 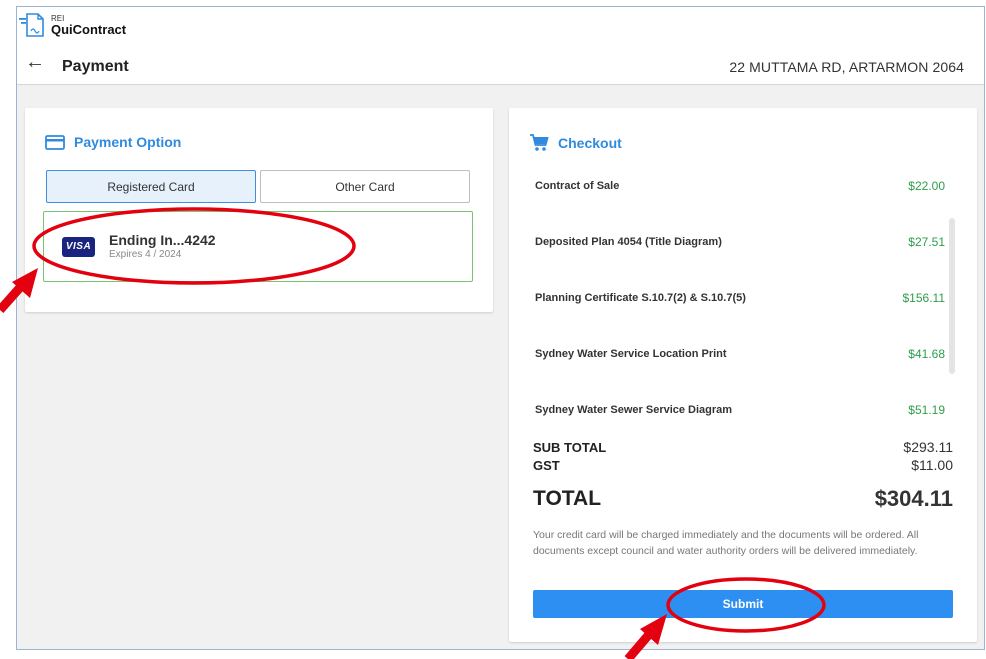 What do you see at coordinates (634, 410) in the screenshot?
I see `item-name: Sydney Water Sewer Service Diagram` at bounding box center [634, 410].